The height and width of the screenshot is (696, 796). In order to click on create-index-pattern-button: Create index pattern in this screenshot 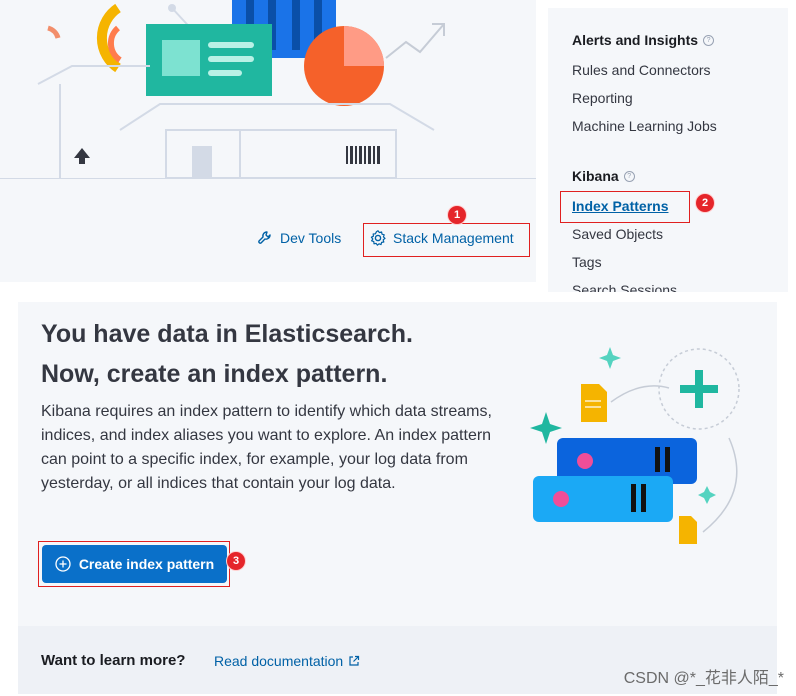, I will do `click(134, 564)`.